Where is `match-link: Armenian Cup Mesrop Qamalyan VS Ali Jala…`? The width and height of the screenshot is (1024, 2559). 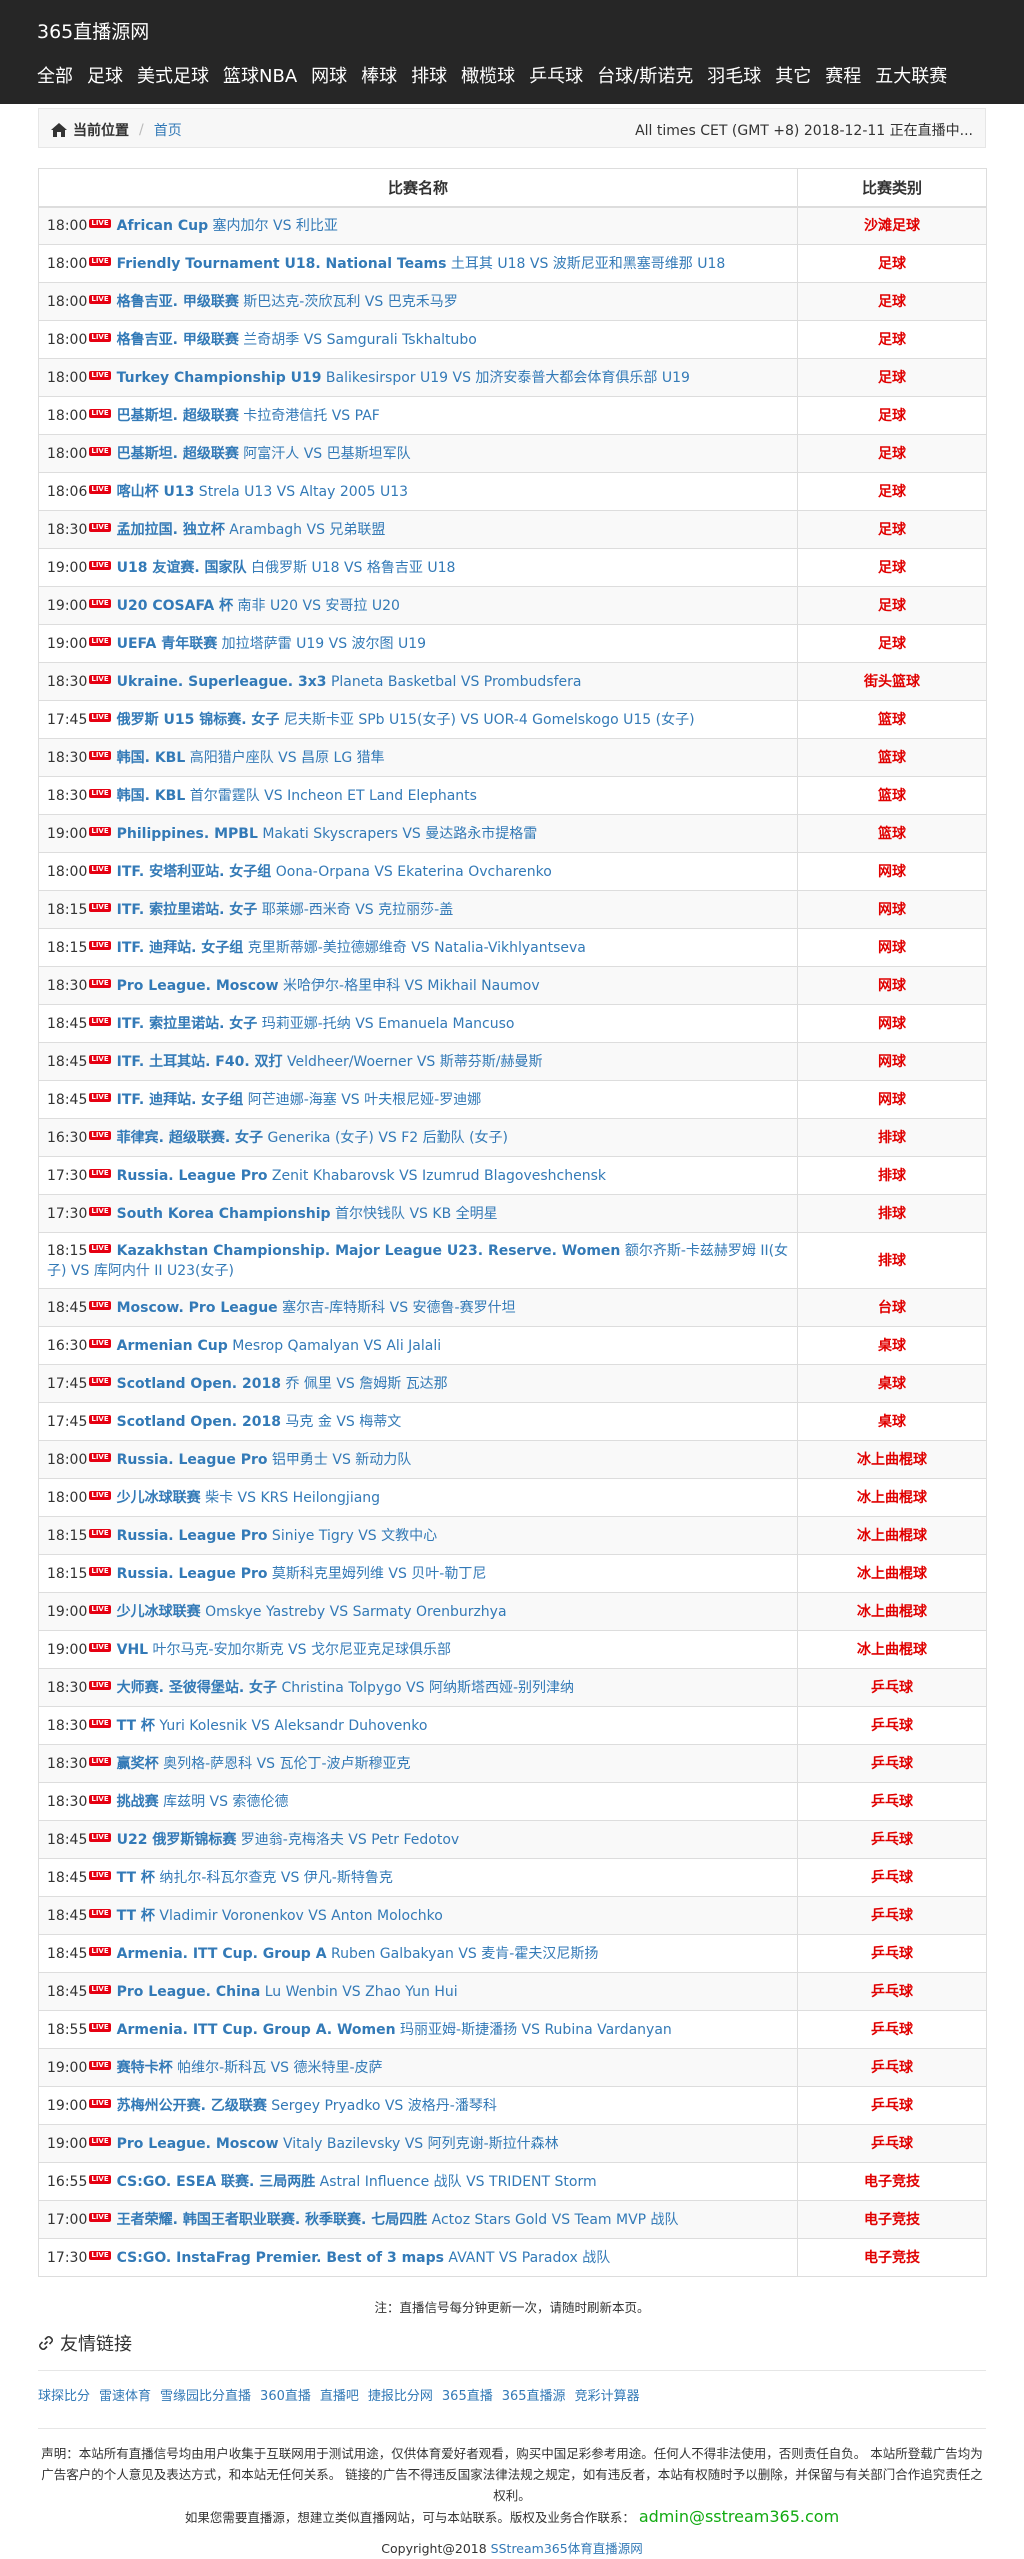 match-link: Armenian Cup Mesrop Qamalyan VS Ali Jala… is located at coordinates (279, 1346).